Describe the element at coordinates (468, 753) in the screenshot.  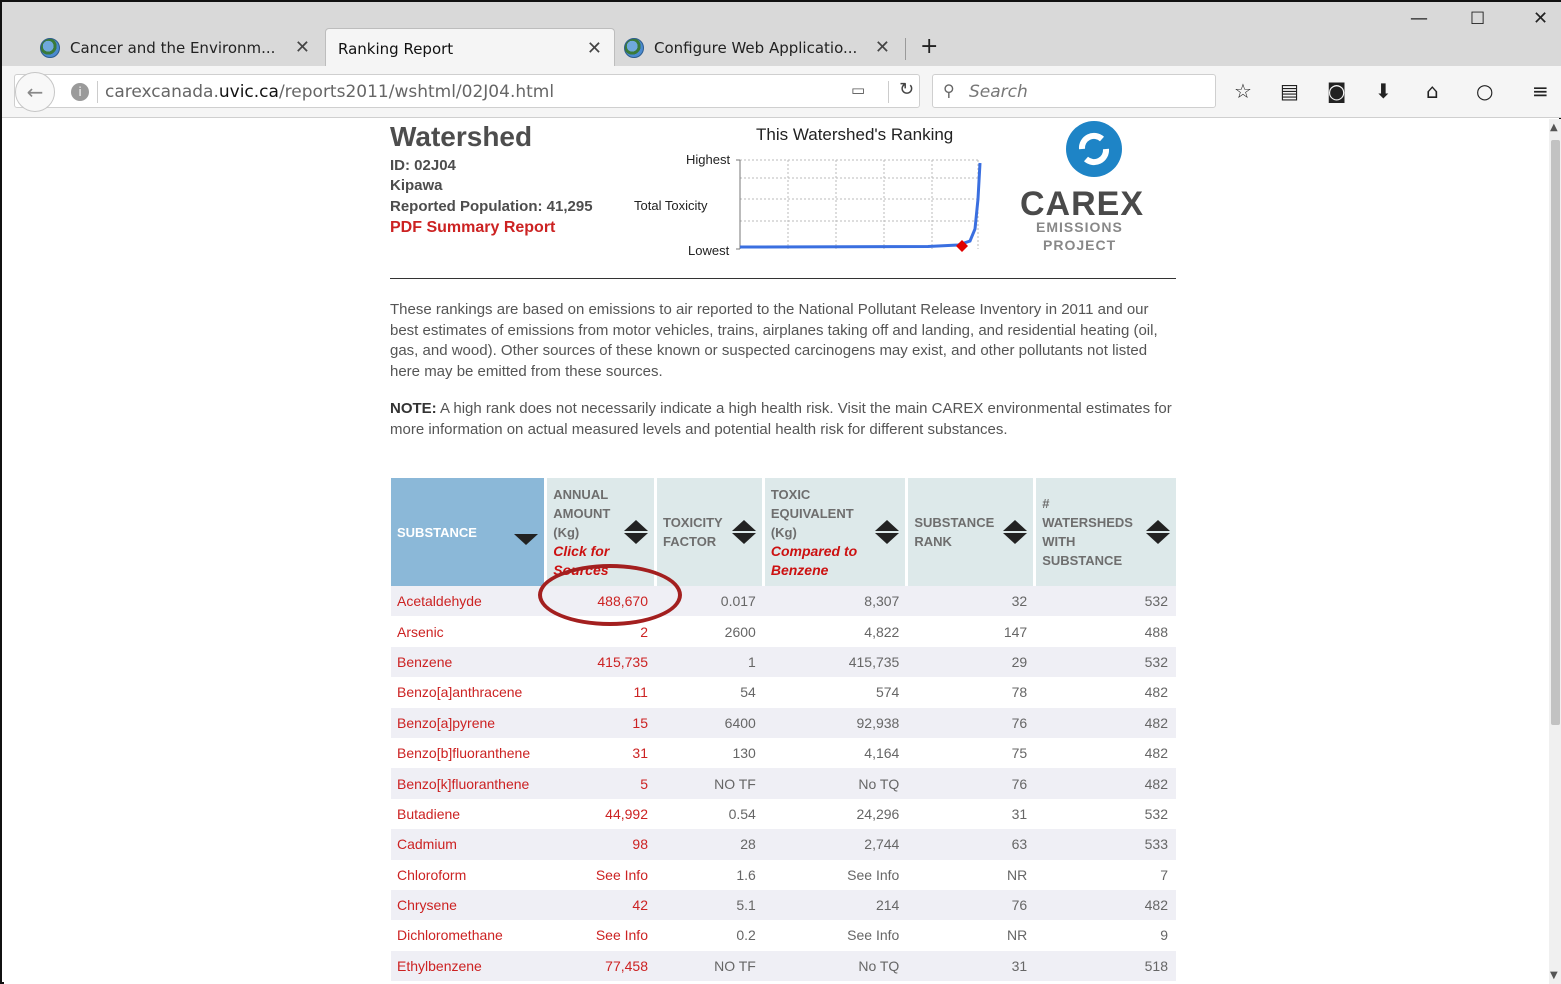
I see `substance-link: Benzo[b]fluoranthene` at that location.